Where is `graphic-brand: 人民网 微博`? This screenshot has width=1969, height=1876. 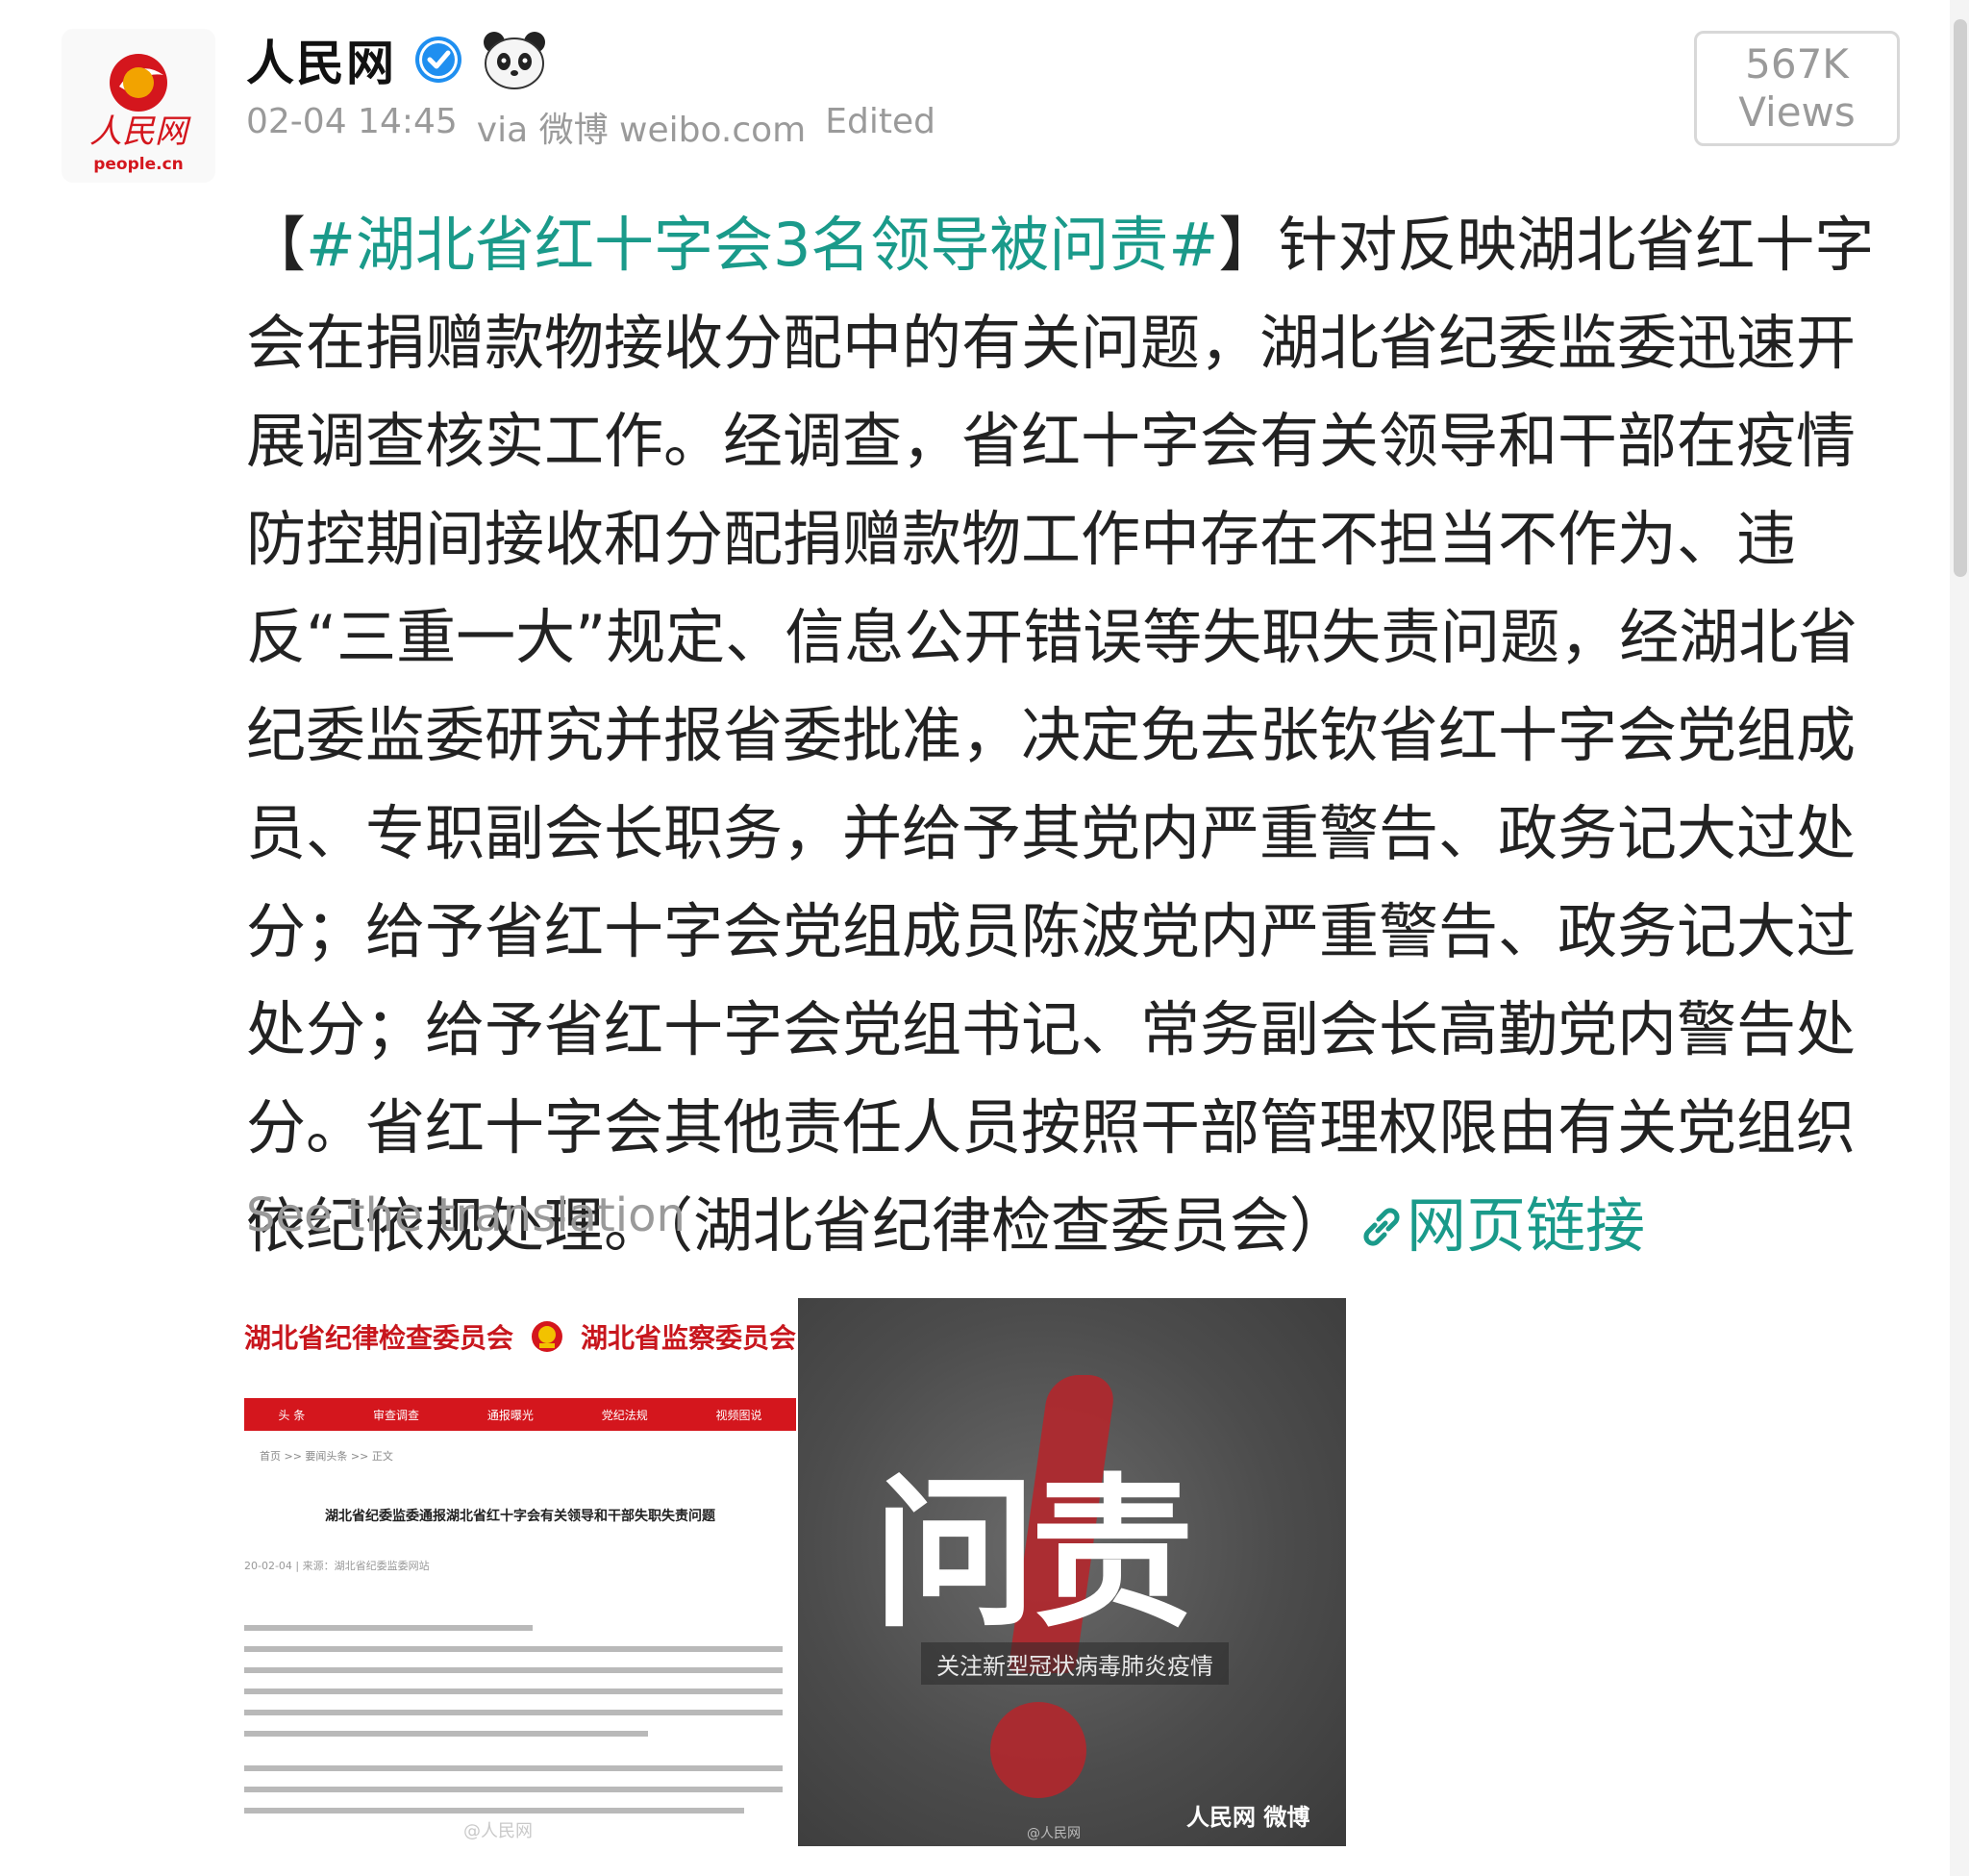 graphic-brand: 人民网 微博 is located at coordinates (1248, 1817).